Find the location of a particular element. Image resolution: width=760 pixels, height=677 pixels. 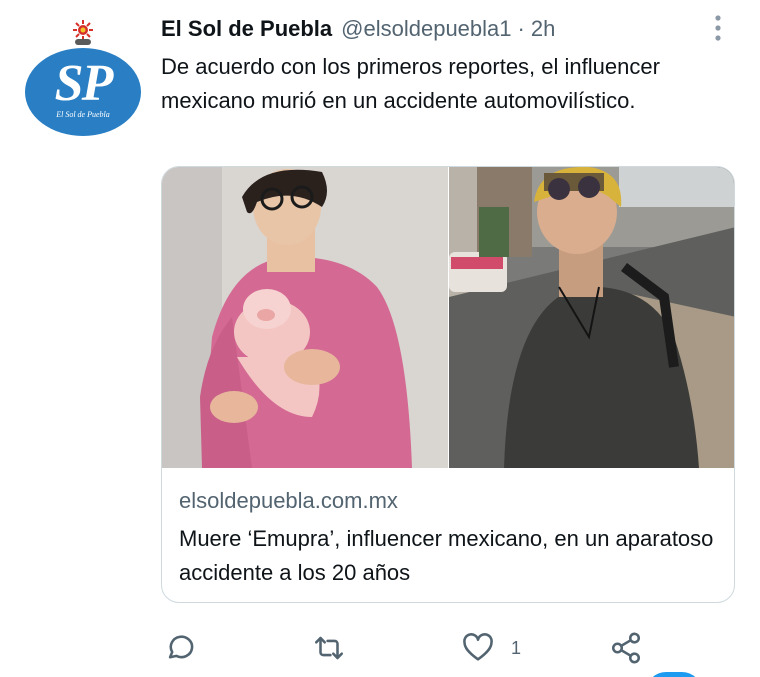

reply-icon is located at coordinates (181, 647).